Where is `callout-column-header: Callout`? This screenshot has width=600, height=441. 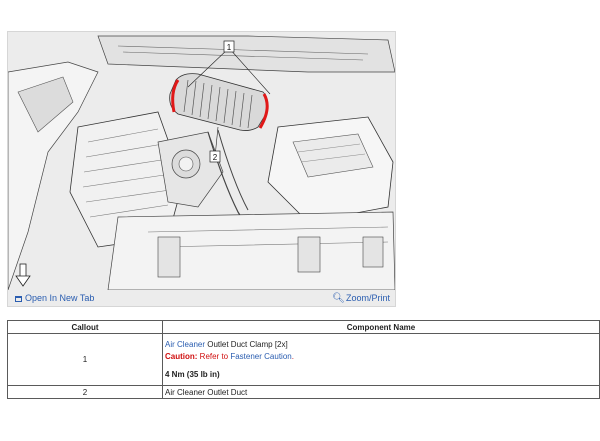
callout-column-header: Callout is located at coordinates (85, 327).